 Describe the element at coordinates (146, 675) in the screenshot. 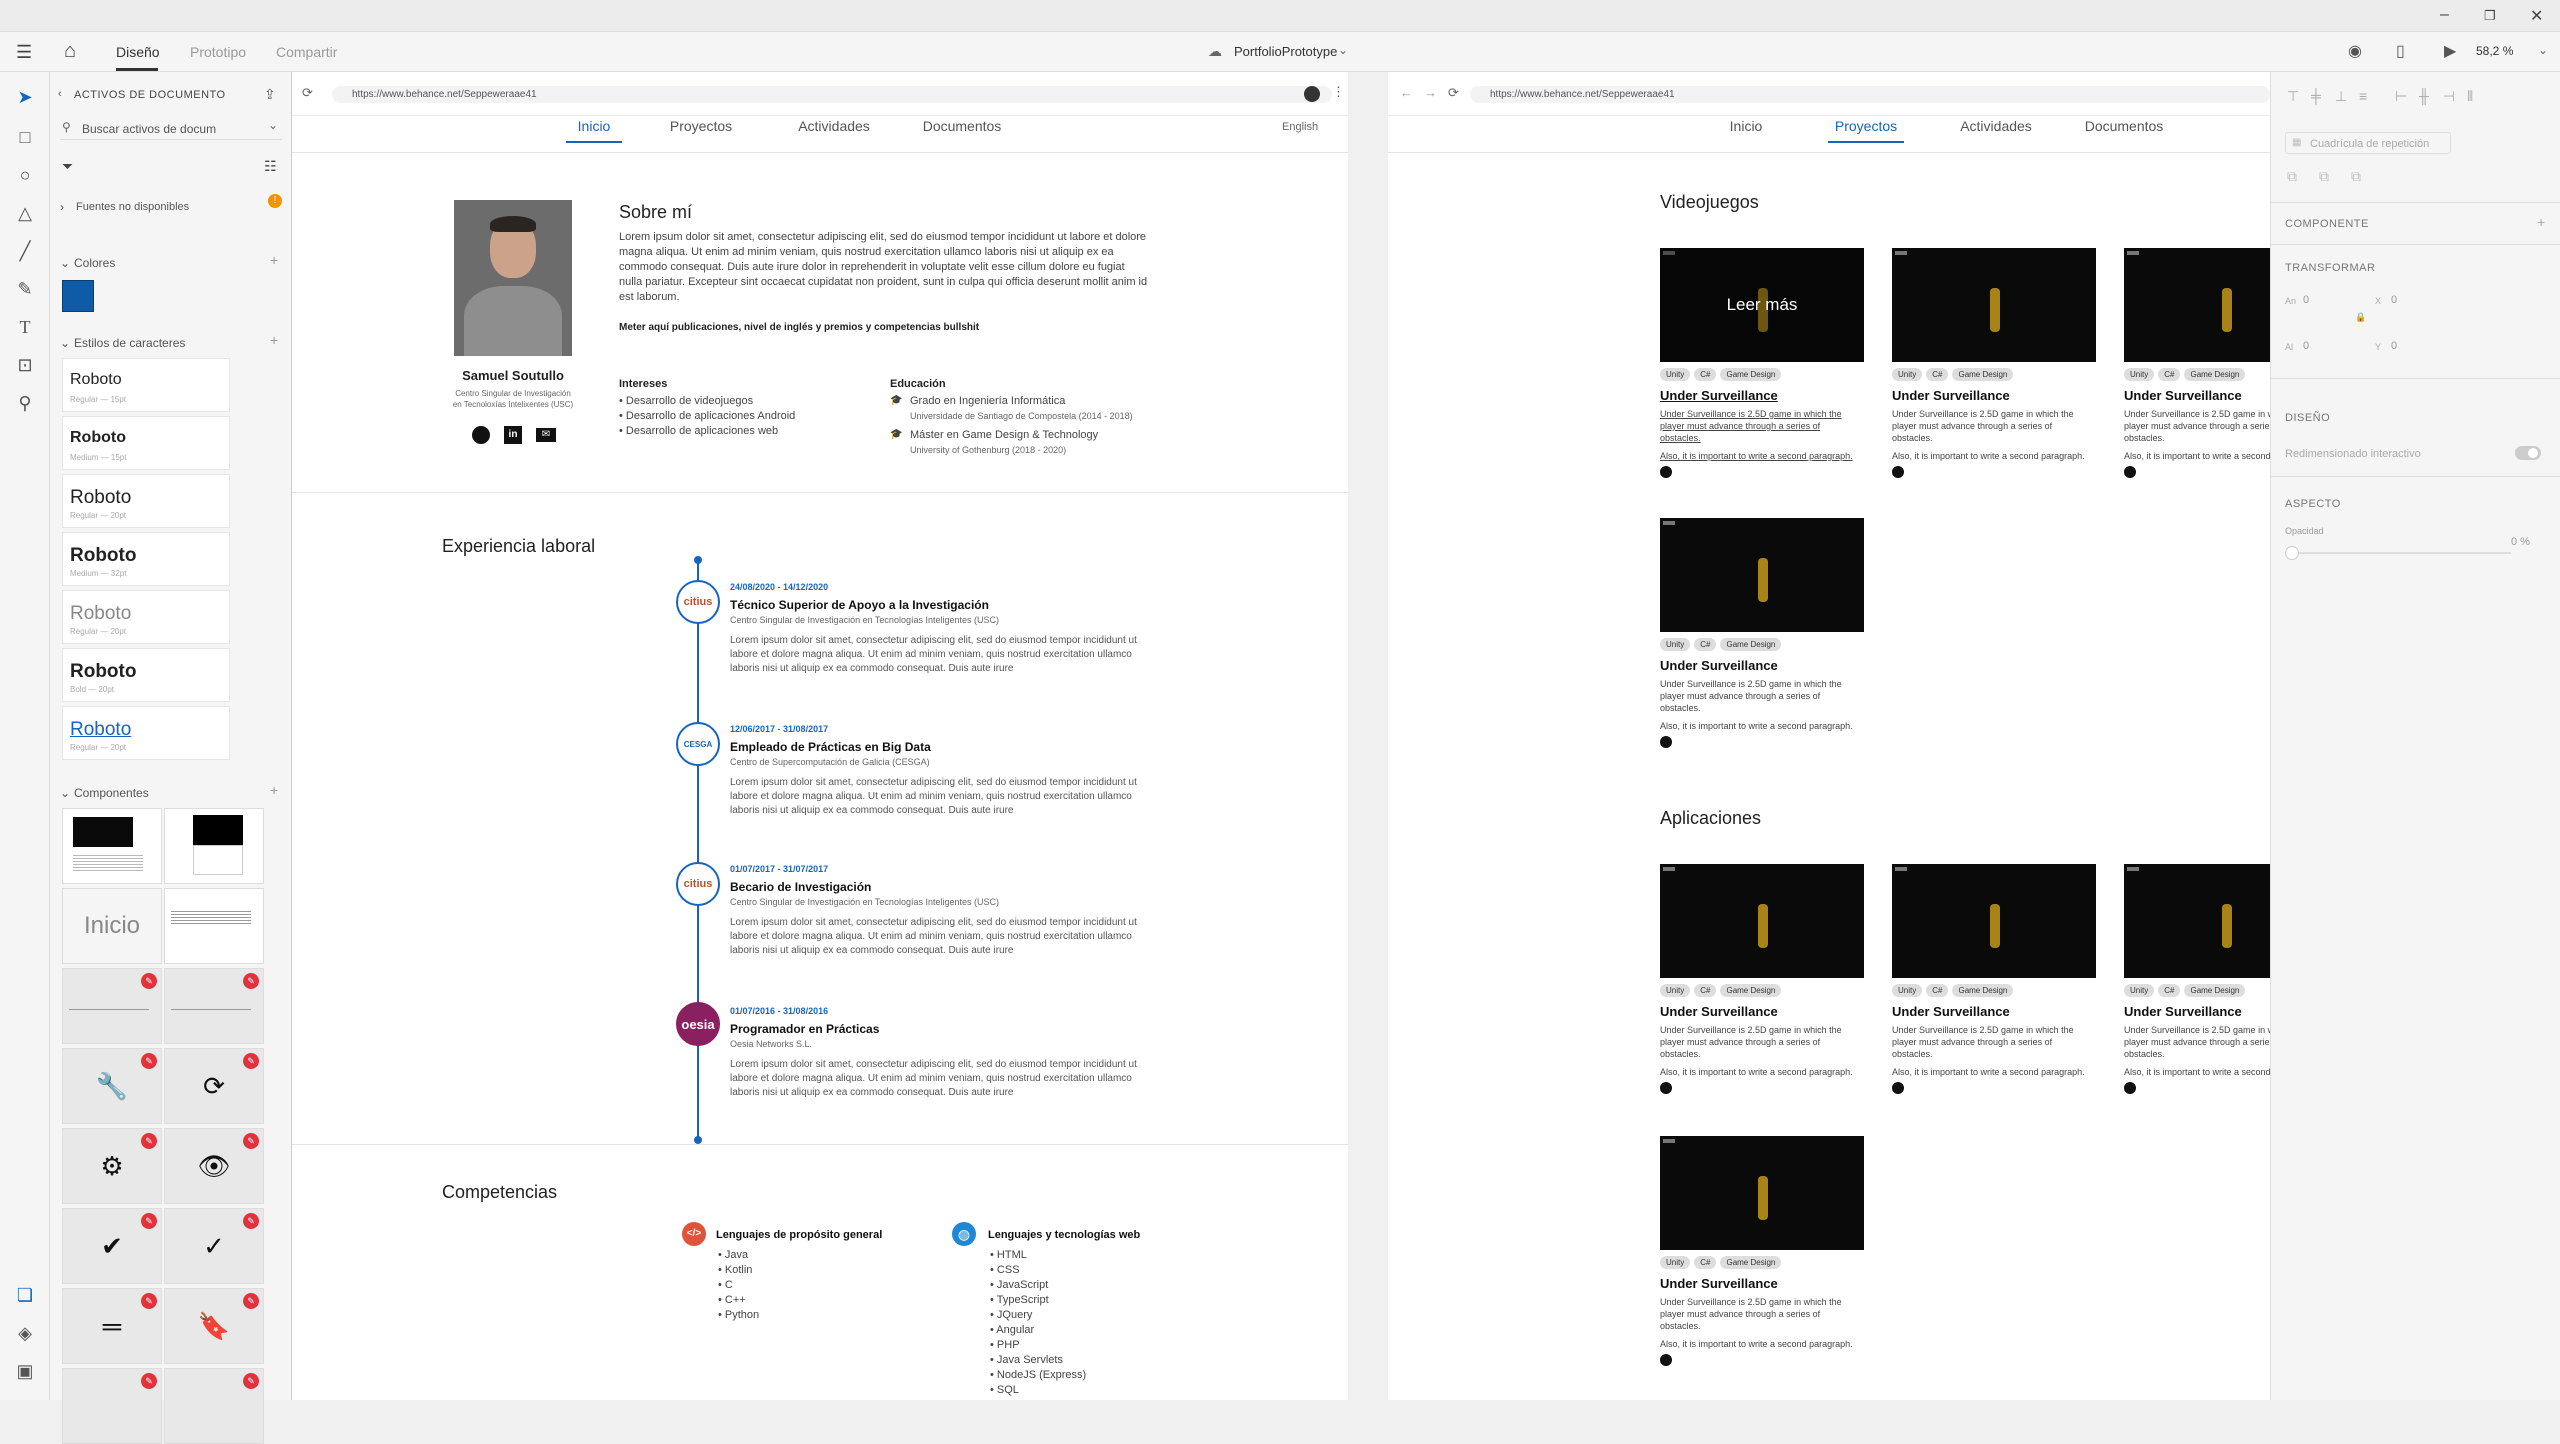

I see `char-style-item: Roboto Bold — 20pt` at that location.